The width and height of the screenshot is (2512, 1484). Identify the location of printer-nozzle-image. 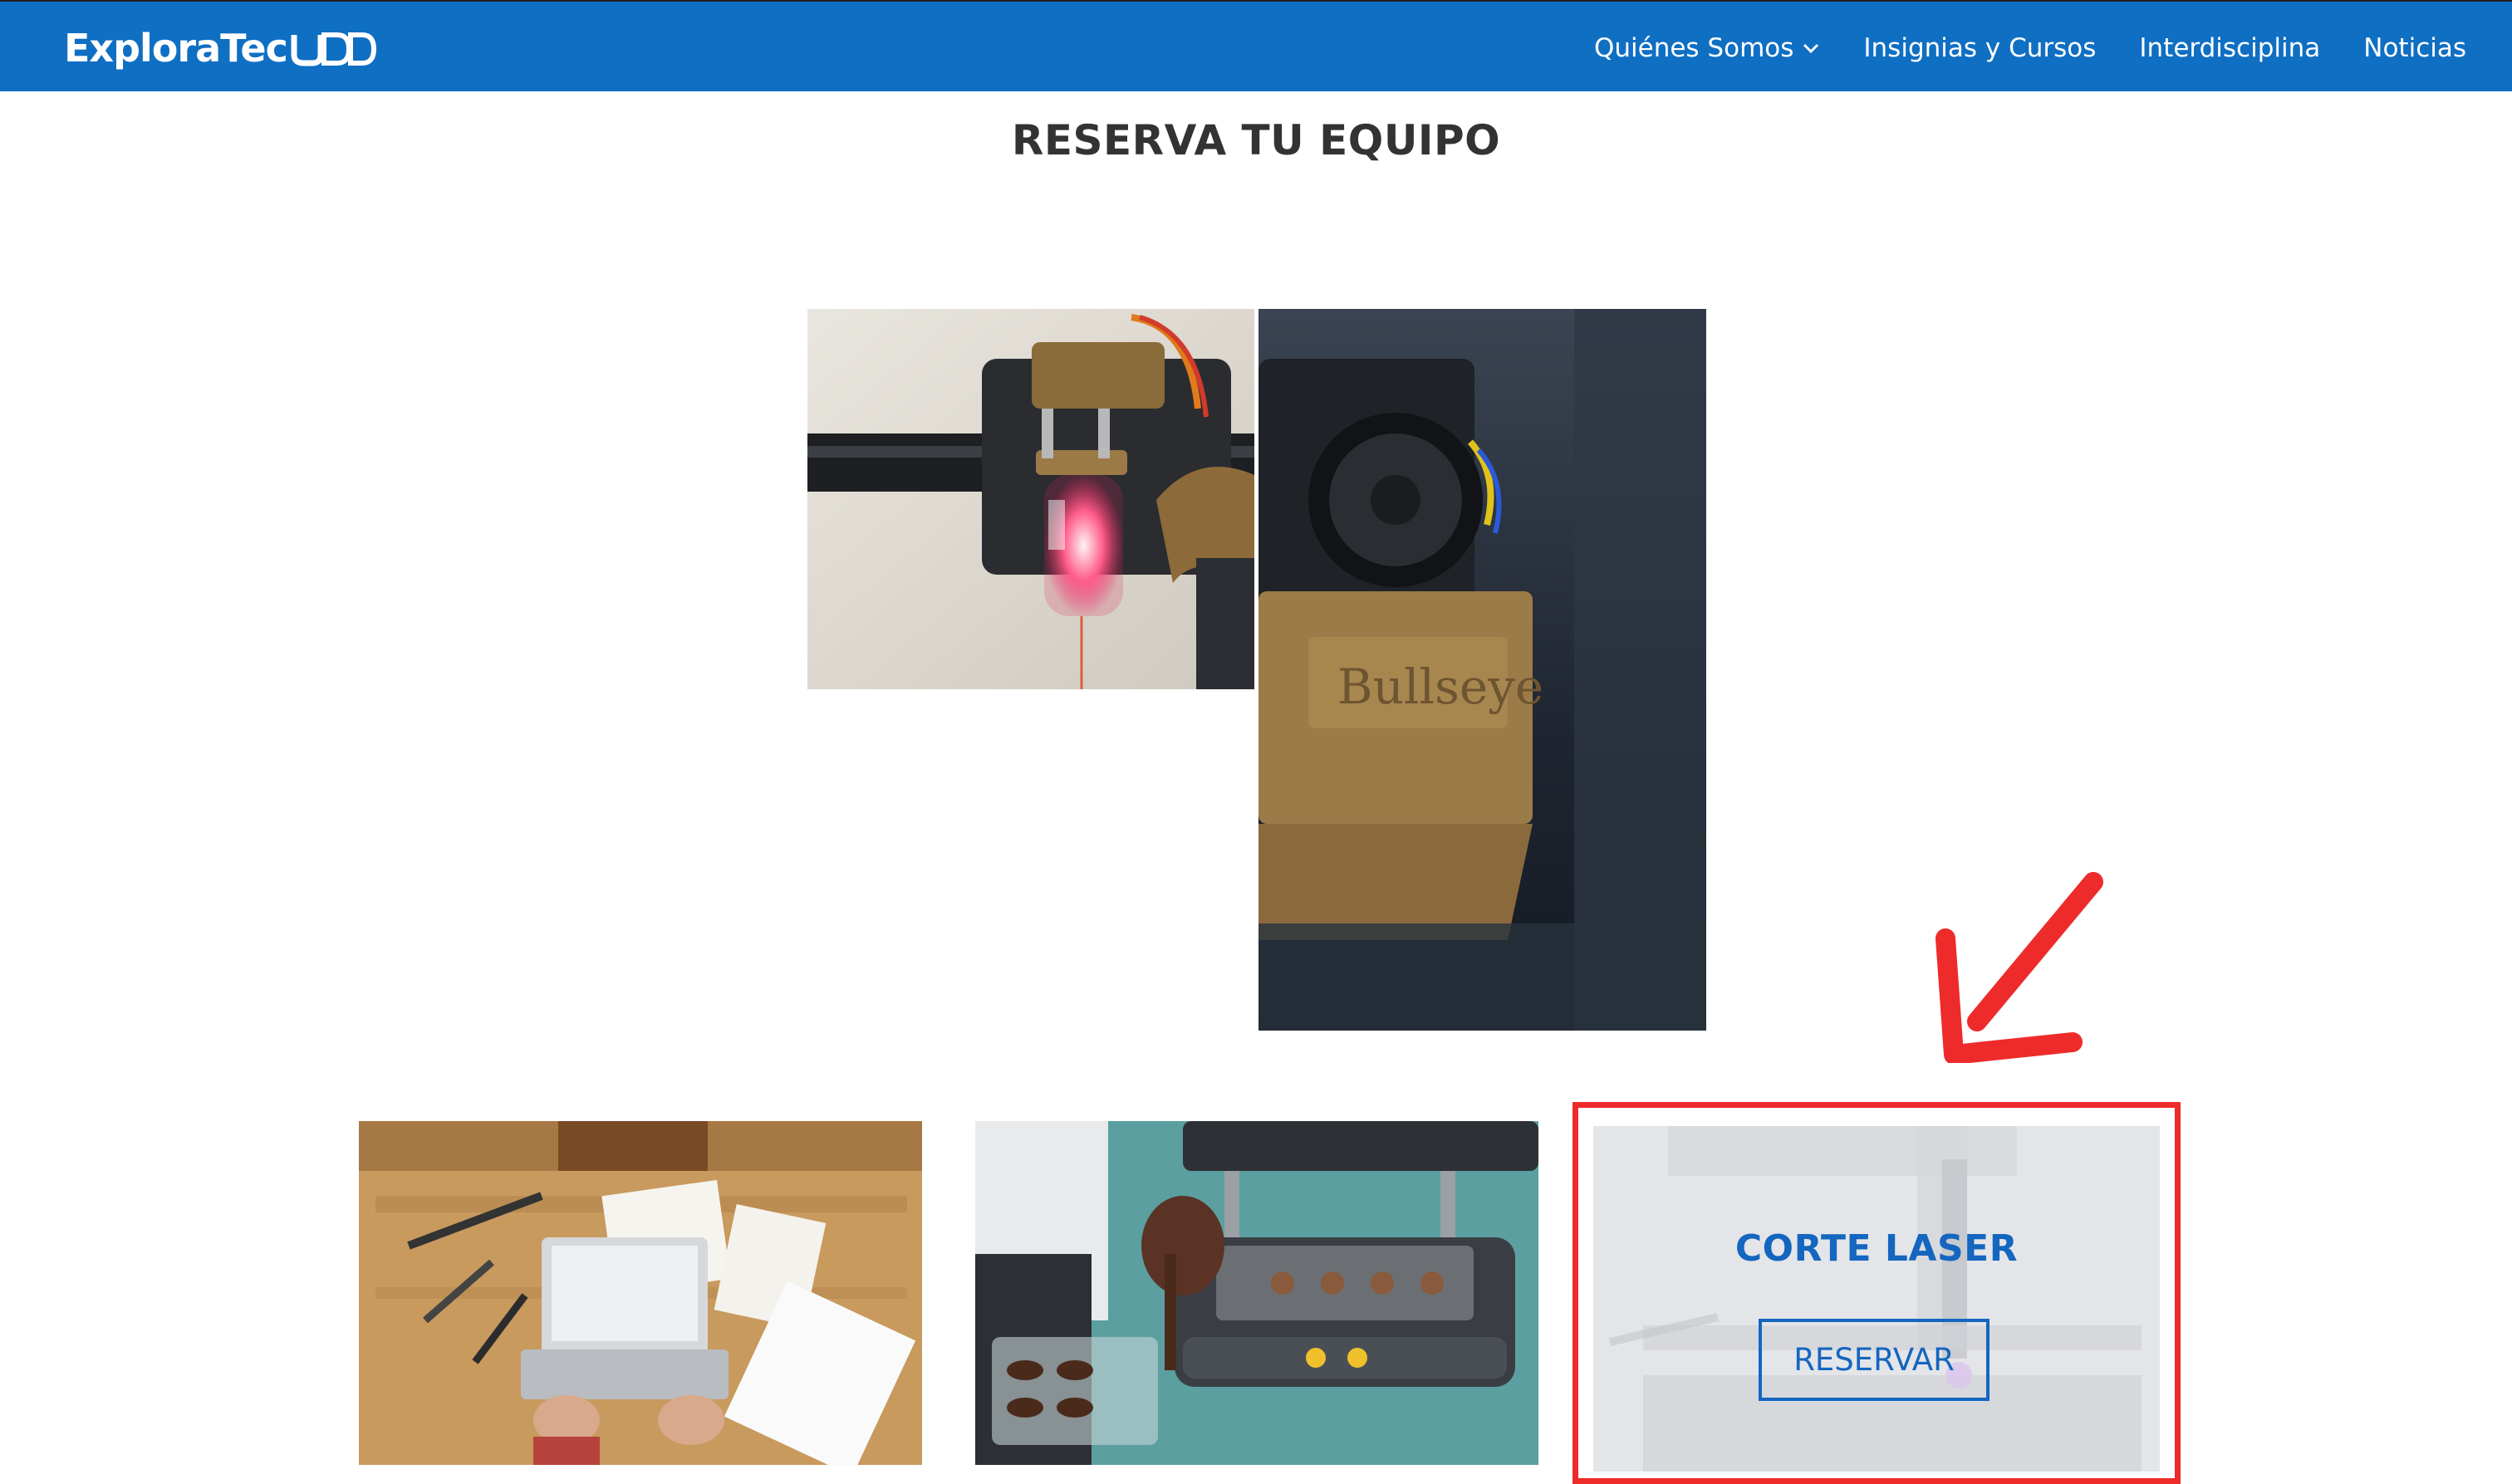
(1030, 499).